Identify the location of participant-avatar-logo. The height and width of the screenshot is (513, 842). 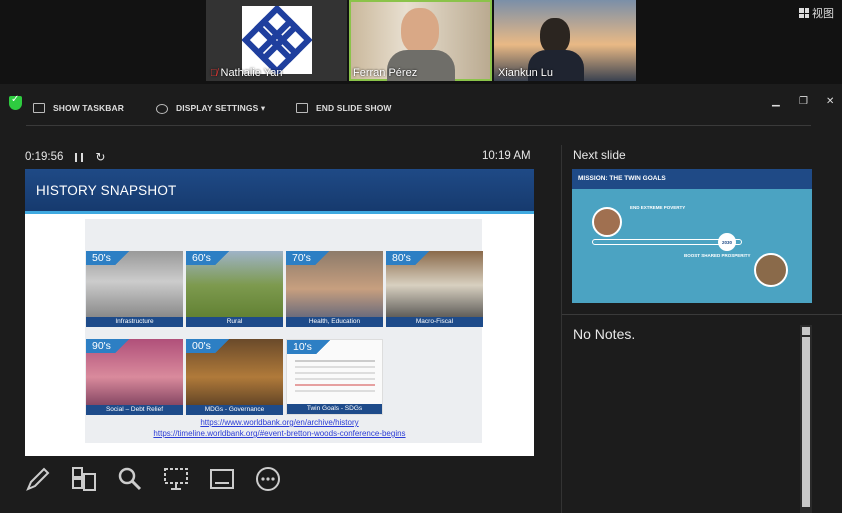
(277, 40).